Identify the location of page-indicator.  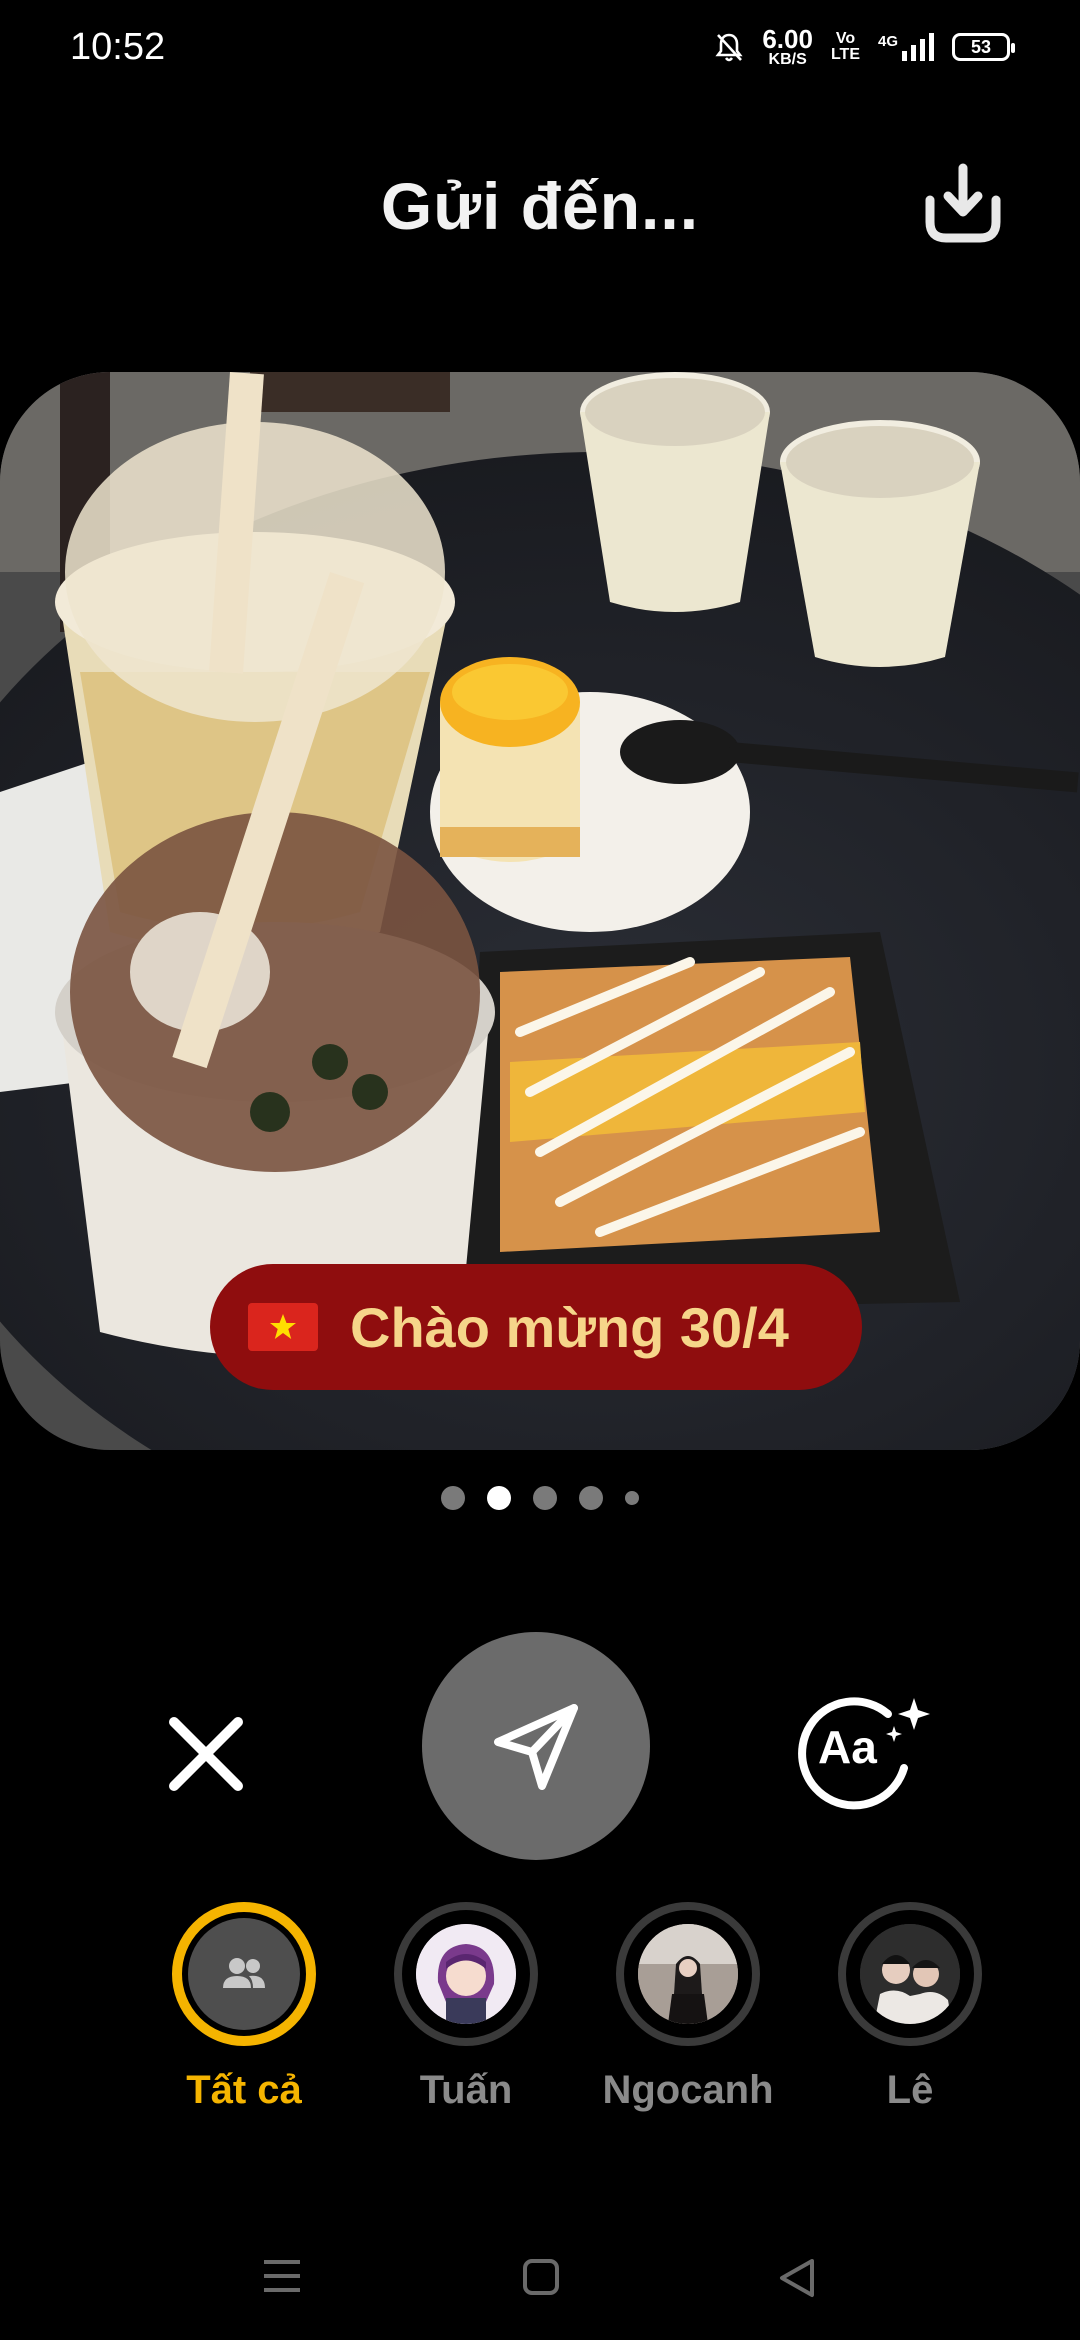
(540, 1498).